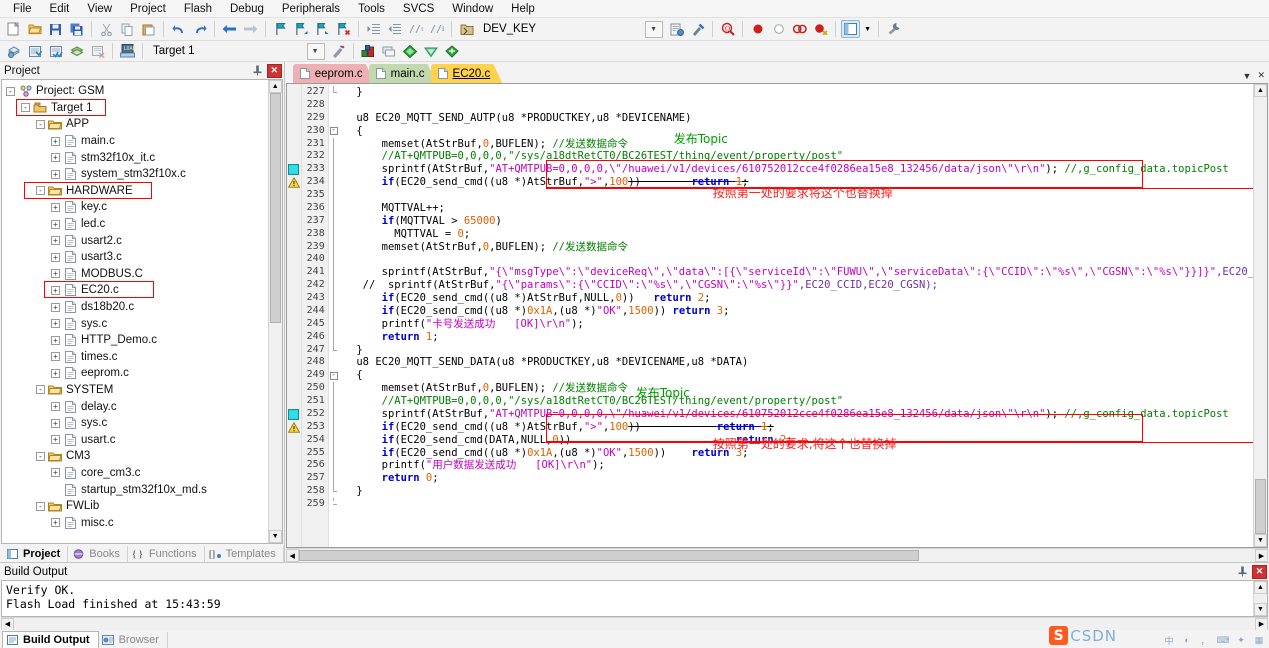  What do you see at coordinates (472, 9) in the screenshot?
I see `menu-item-window: Window` at bounding box center [472, 9].